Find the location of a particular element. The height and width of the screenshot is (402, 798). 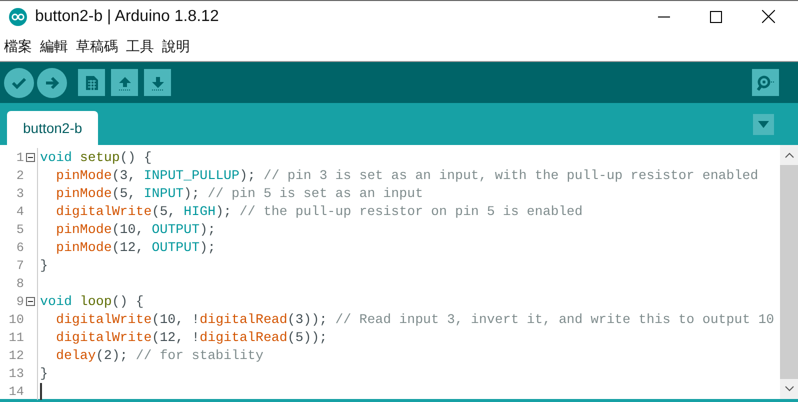

code-line: void loop() { is located at coordinates (92, 301).